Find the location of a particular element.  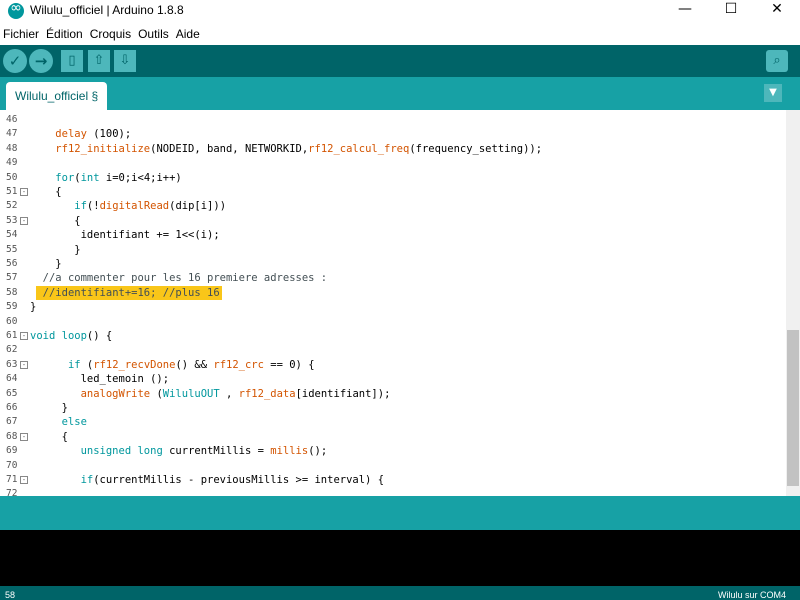

code-line: 70 is located at coordinates (393, 466).